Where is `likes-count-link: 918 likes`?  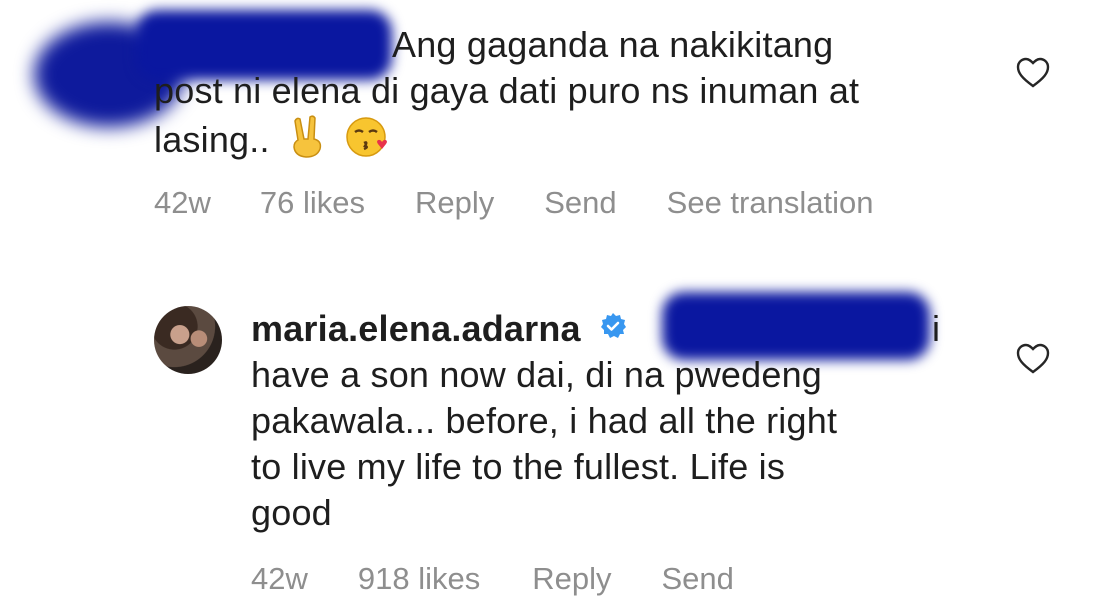 likes-count-link: 918 likes is located at coordinates (419, 579).